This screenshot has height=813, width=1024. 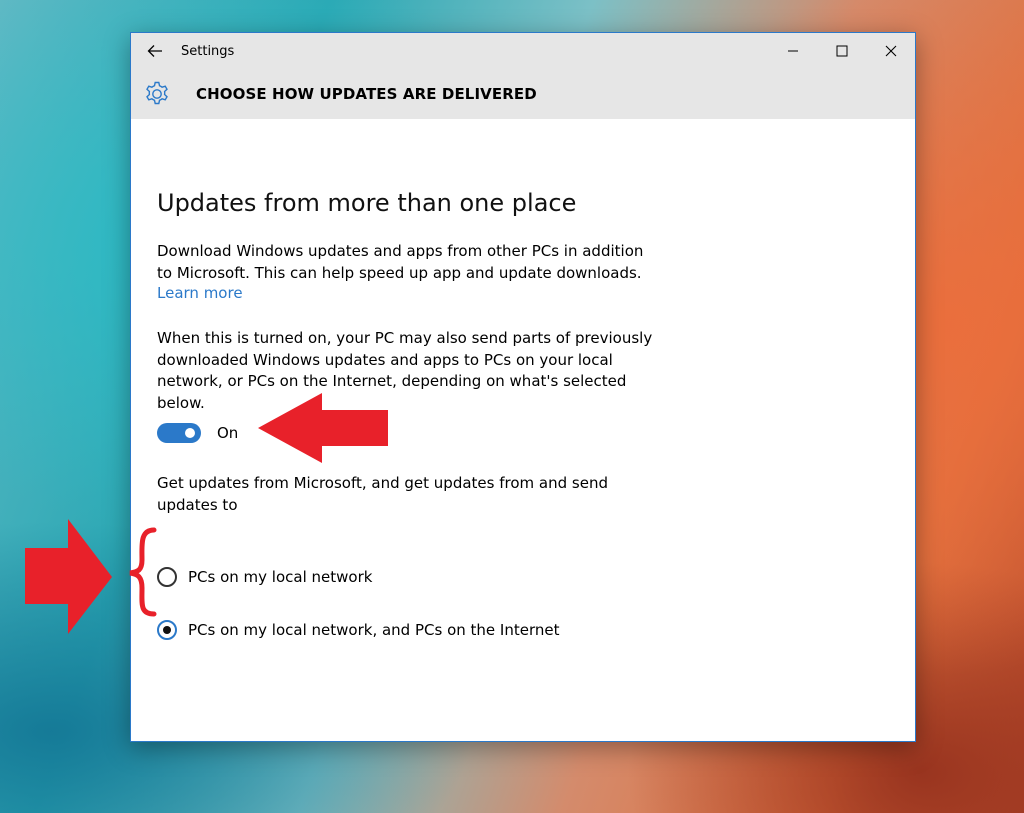 I want to click on arrow-left-icon, so click(x=154, y=51).